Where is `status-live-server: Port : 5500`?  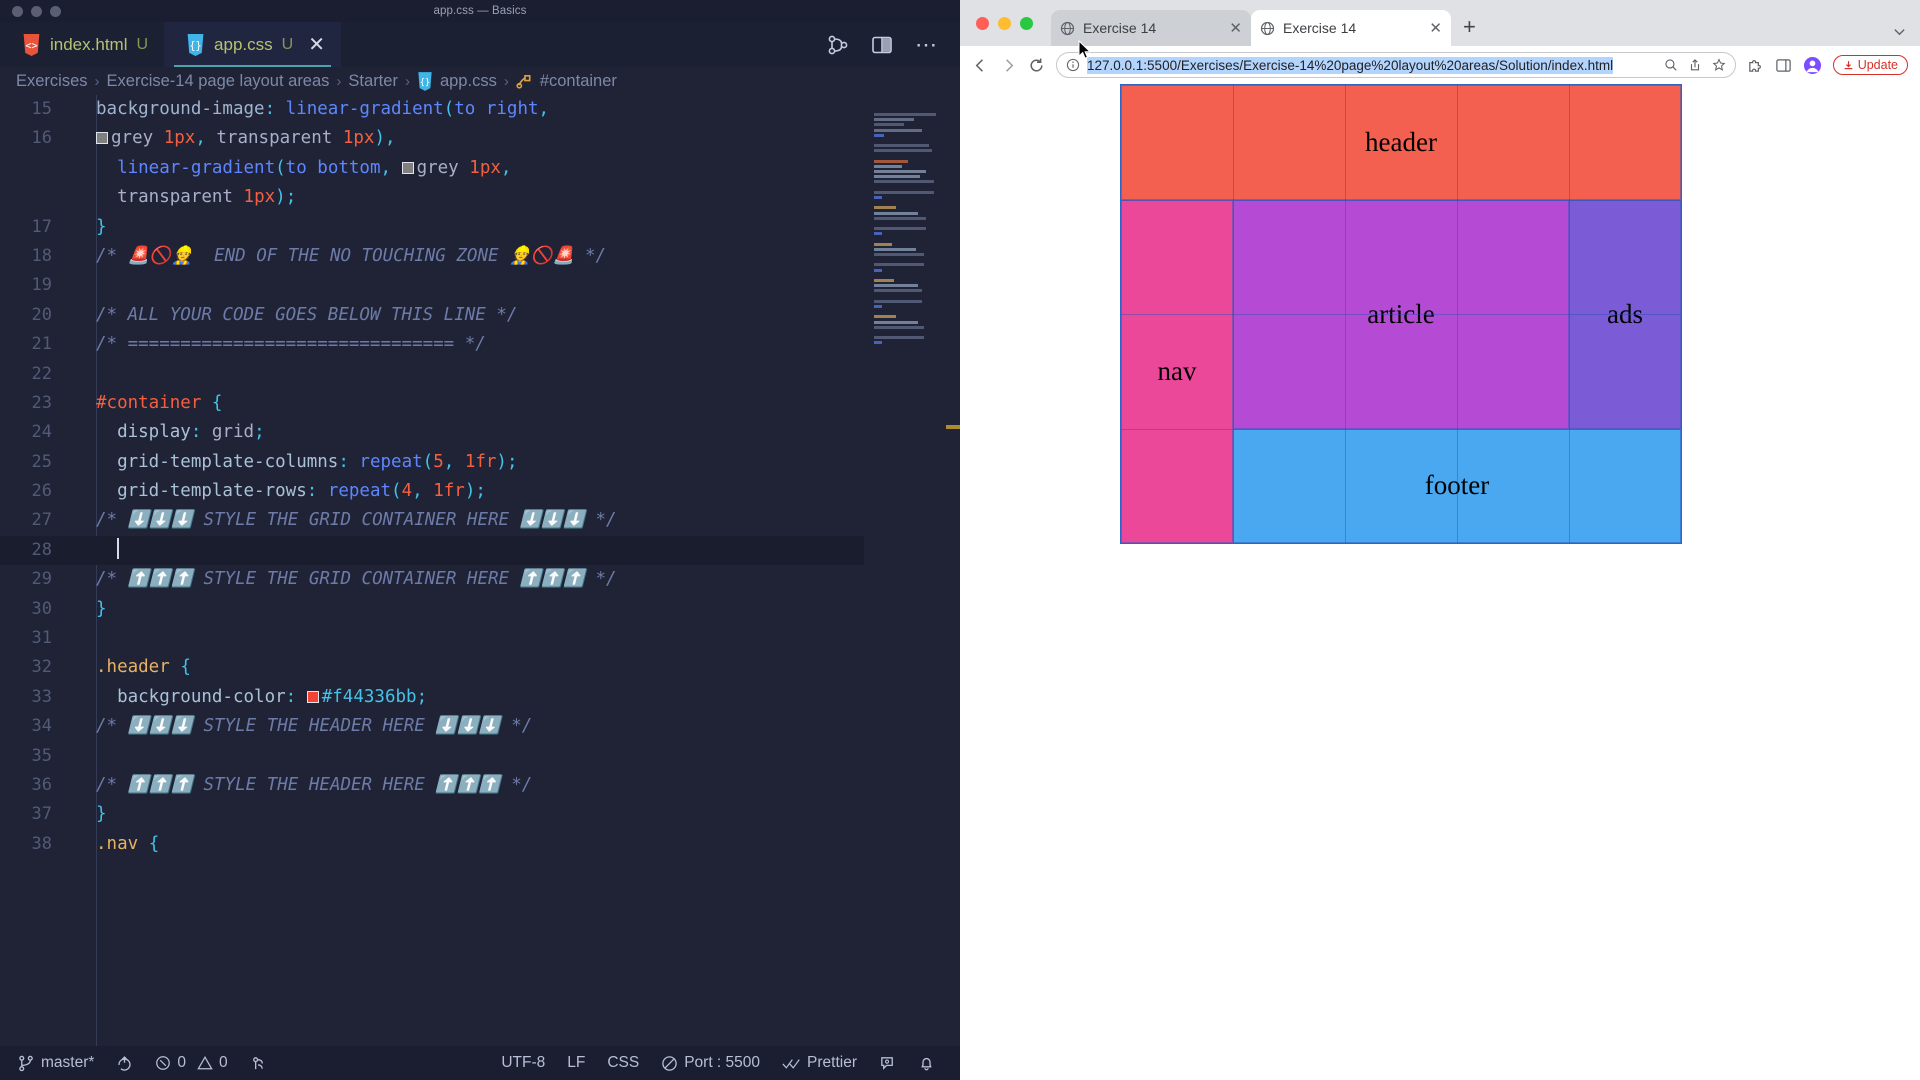 status-live-server: Port : 5500 is located at coordinates (710, 1063).